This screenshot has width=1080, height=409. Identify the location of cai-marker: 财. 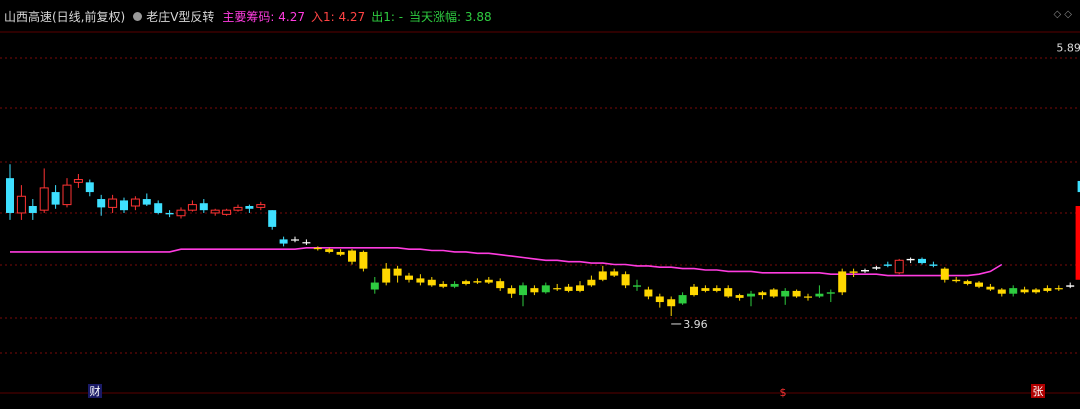
(95, 391).